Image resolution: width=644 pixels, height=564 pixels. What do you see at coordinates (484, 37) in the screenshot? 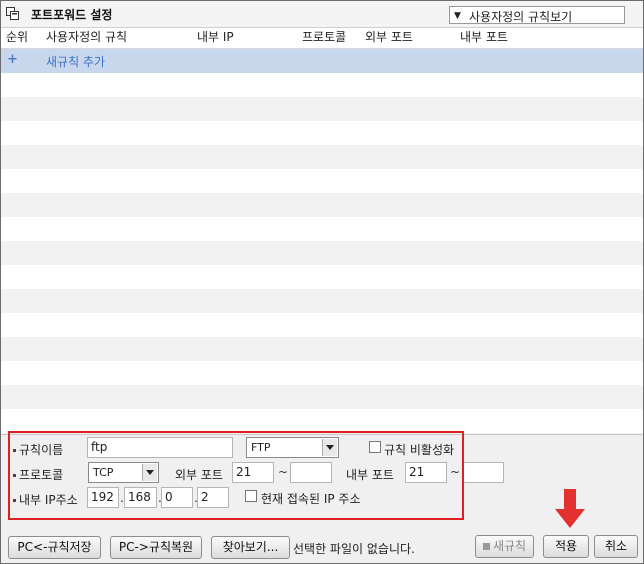
I see `col-internal-port: 내부 포트` at bounding box center [484, 37].